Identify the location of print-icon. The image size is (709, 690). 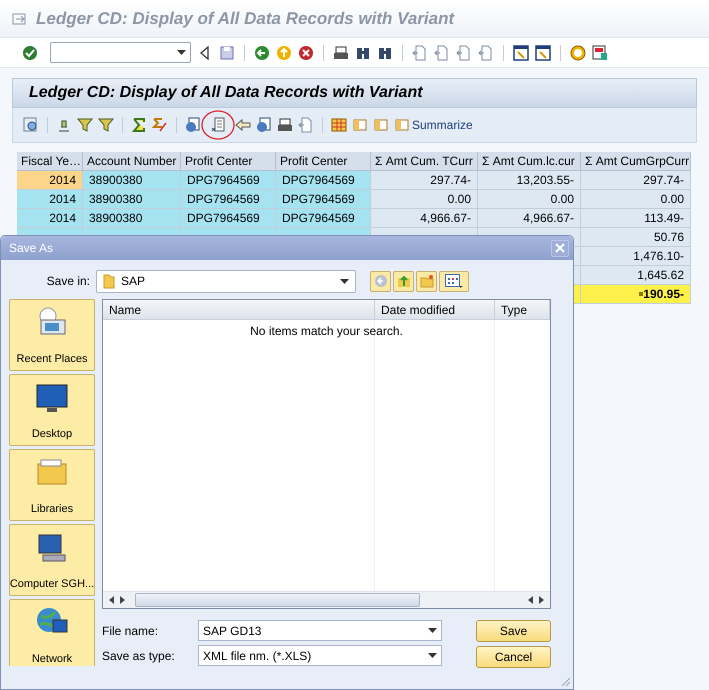
(341, 52).